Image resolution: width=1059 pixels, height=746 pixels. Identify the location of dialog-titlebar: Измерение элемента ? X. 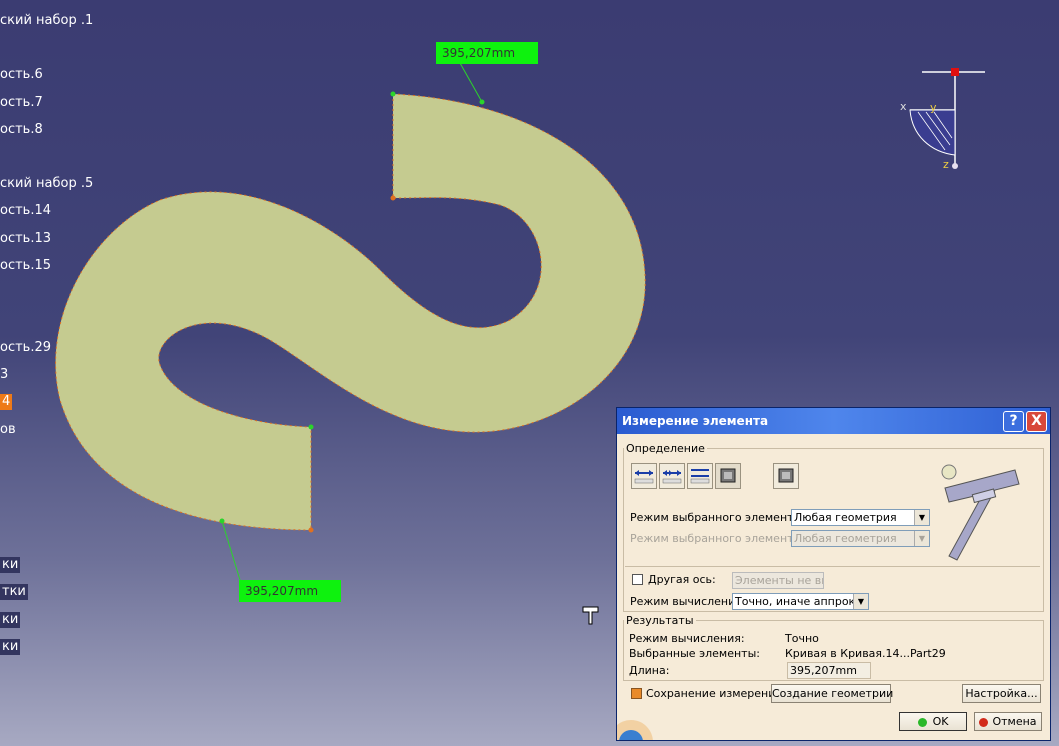
(833, 421).